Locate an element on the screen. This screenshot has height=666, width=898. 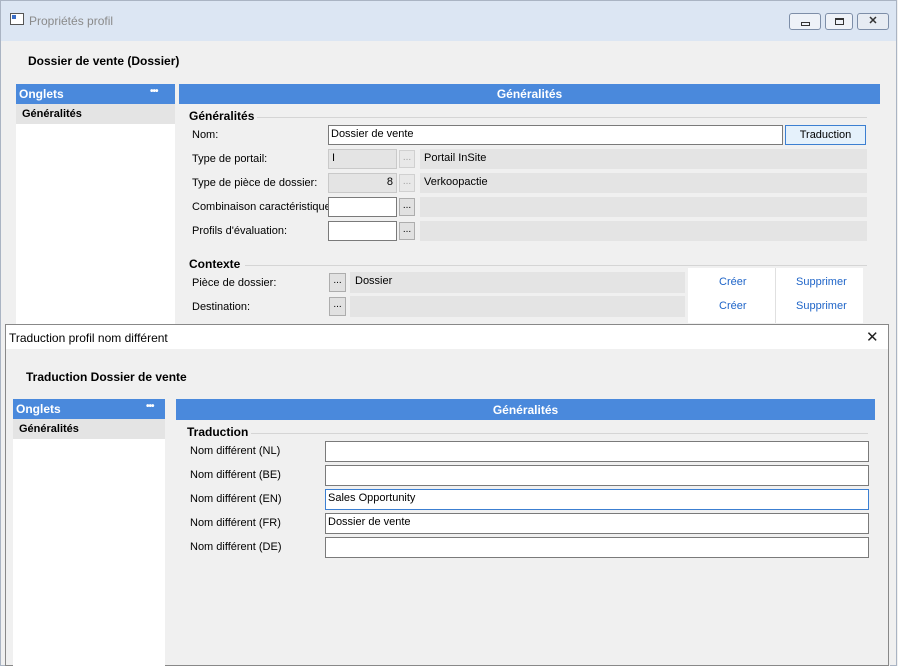
section-divider is located at coordinates (562, 117).